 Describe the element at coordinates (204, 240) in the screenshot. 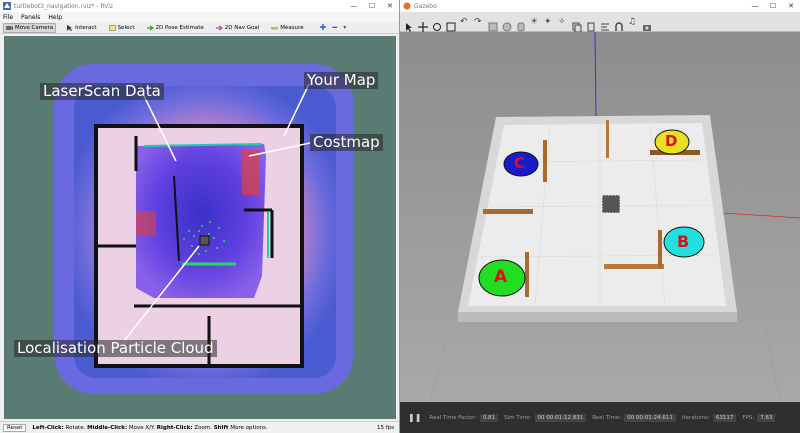

I see `robot-marker` at that location.